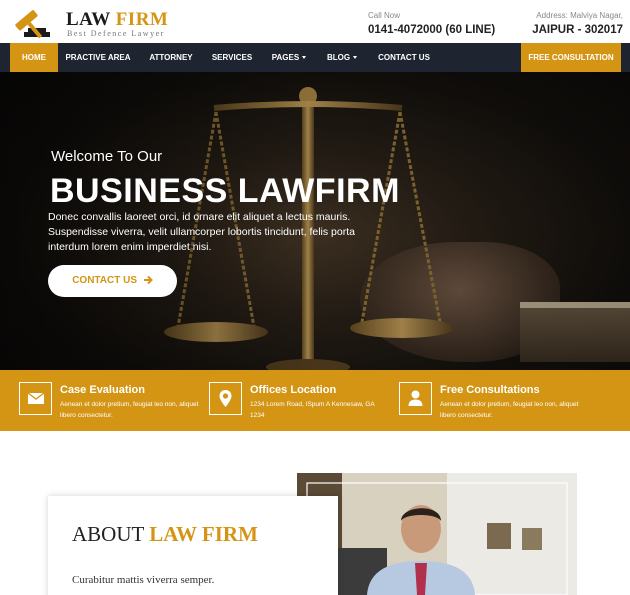  I want to click on hero-title: BUSINESS LAWFIRM, so click(225, 191).